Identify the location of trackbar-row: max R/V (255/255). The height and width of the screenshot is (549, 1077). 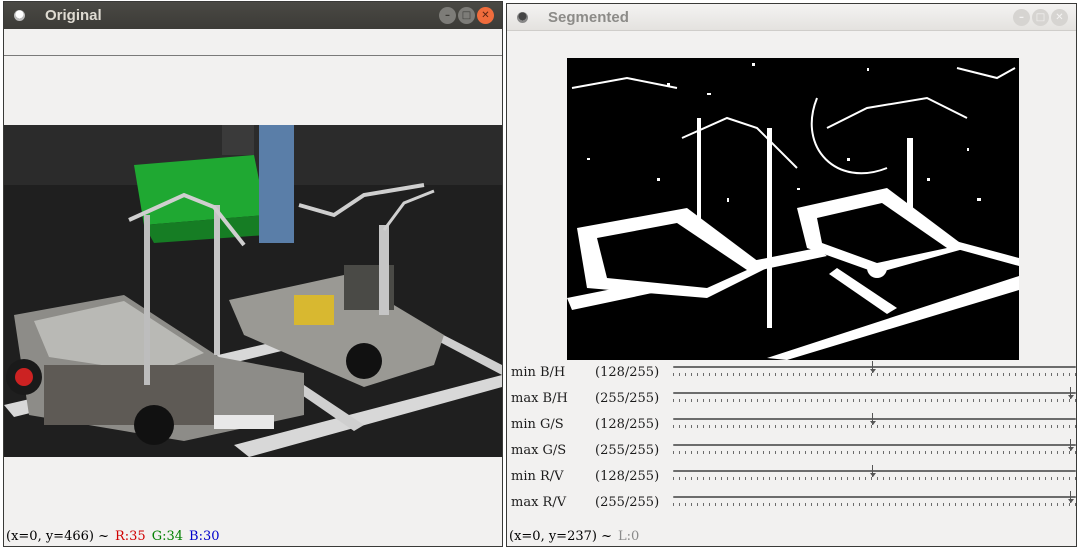
(792, 502).